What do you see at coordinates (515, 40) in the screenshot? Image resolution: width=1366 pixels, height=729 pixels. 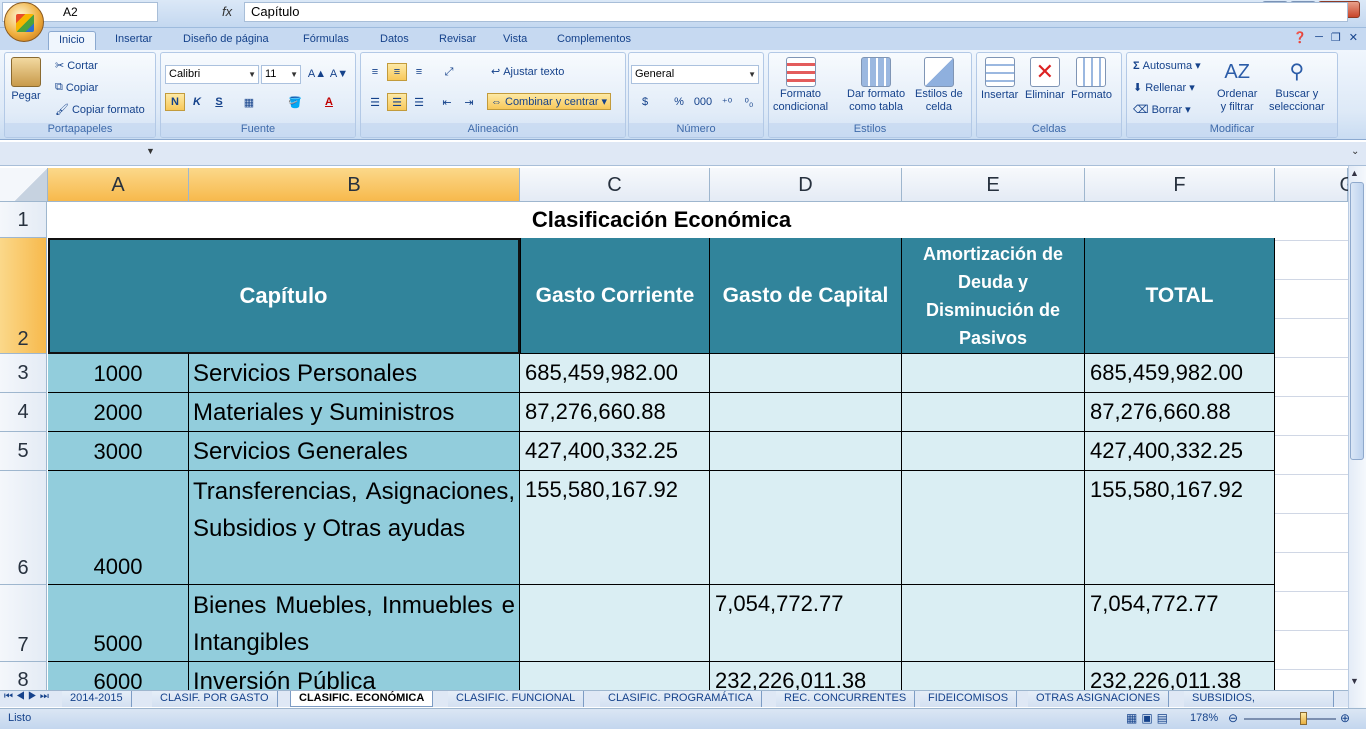 I see `tab-vista: Vista` at bounding box center [515, 40].